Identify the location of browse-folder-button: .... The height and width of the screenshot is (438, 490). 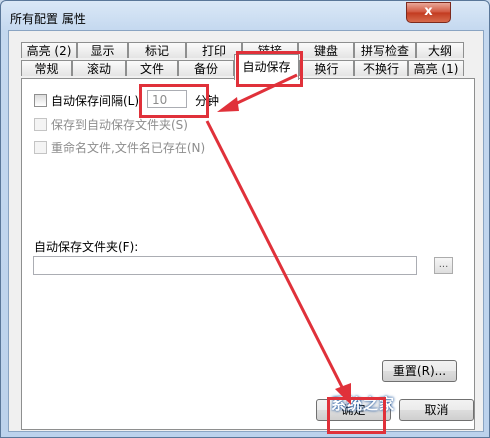
(443, 265).